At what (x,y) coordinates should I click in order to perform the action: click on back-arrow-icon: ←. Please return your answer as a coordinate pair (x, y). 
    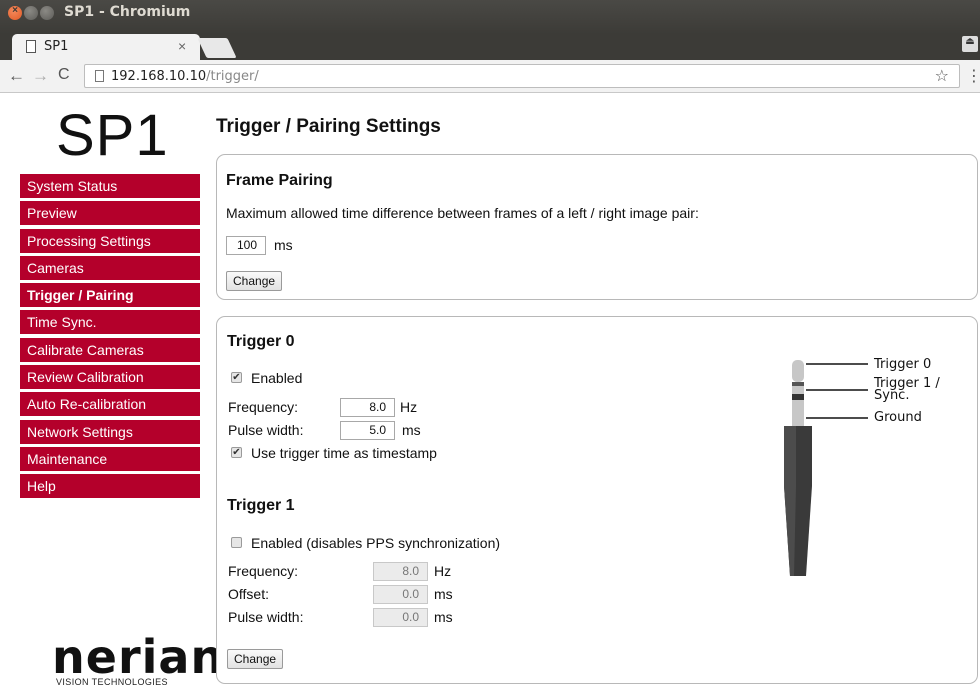
    Looking at the image, I should click on (16, 76).